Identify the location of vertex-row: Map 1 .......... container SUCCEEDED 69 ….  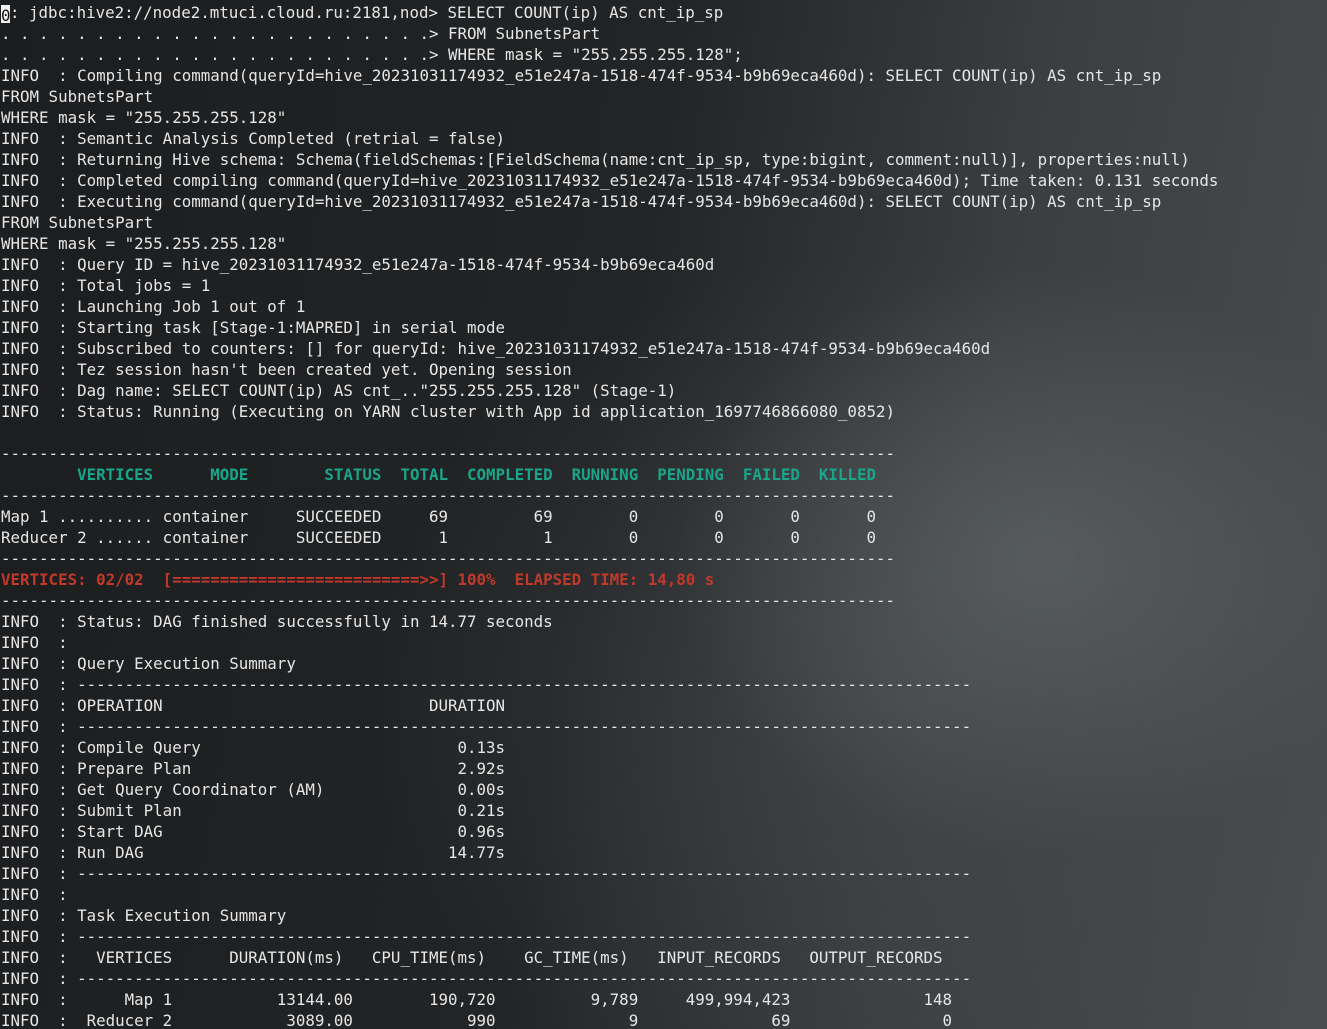
(438, 516).